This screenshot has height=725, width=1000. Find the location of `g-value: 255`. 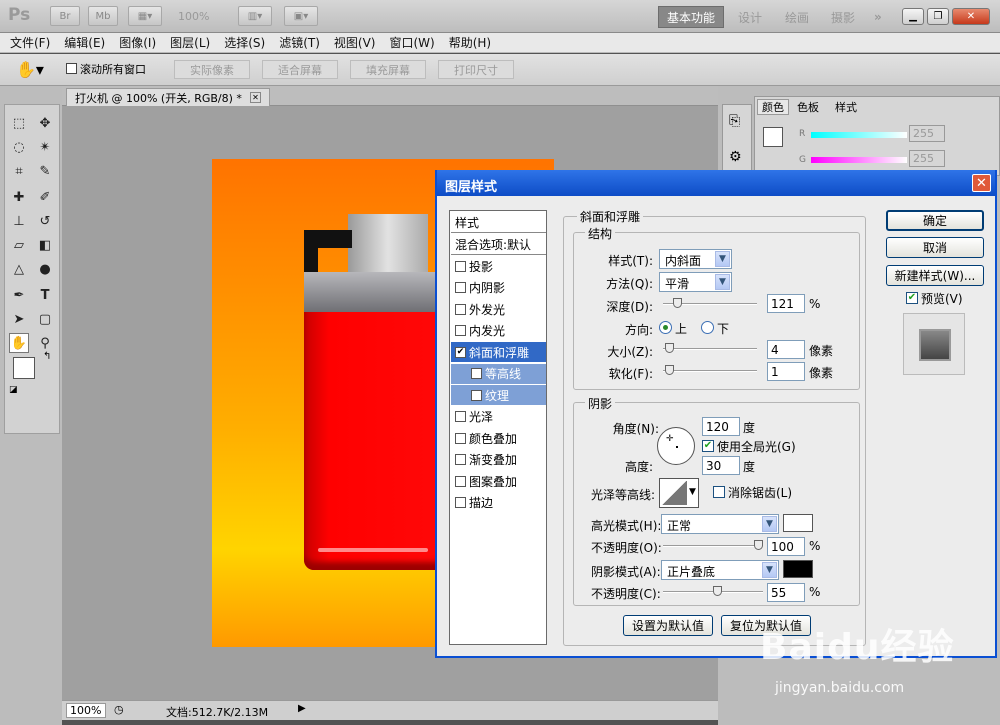

g-value: 255 is located at coordinates (927, 158).